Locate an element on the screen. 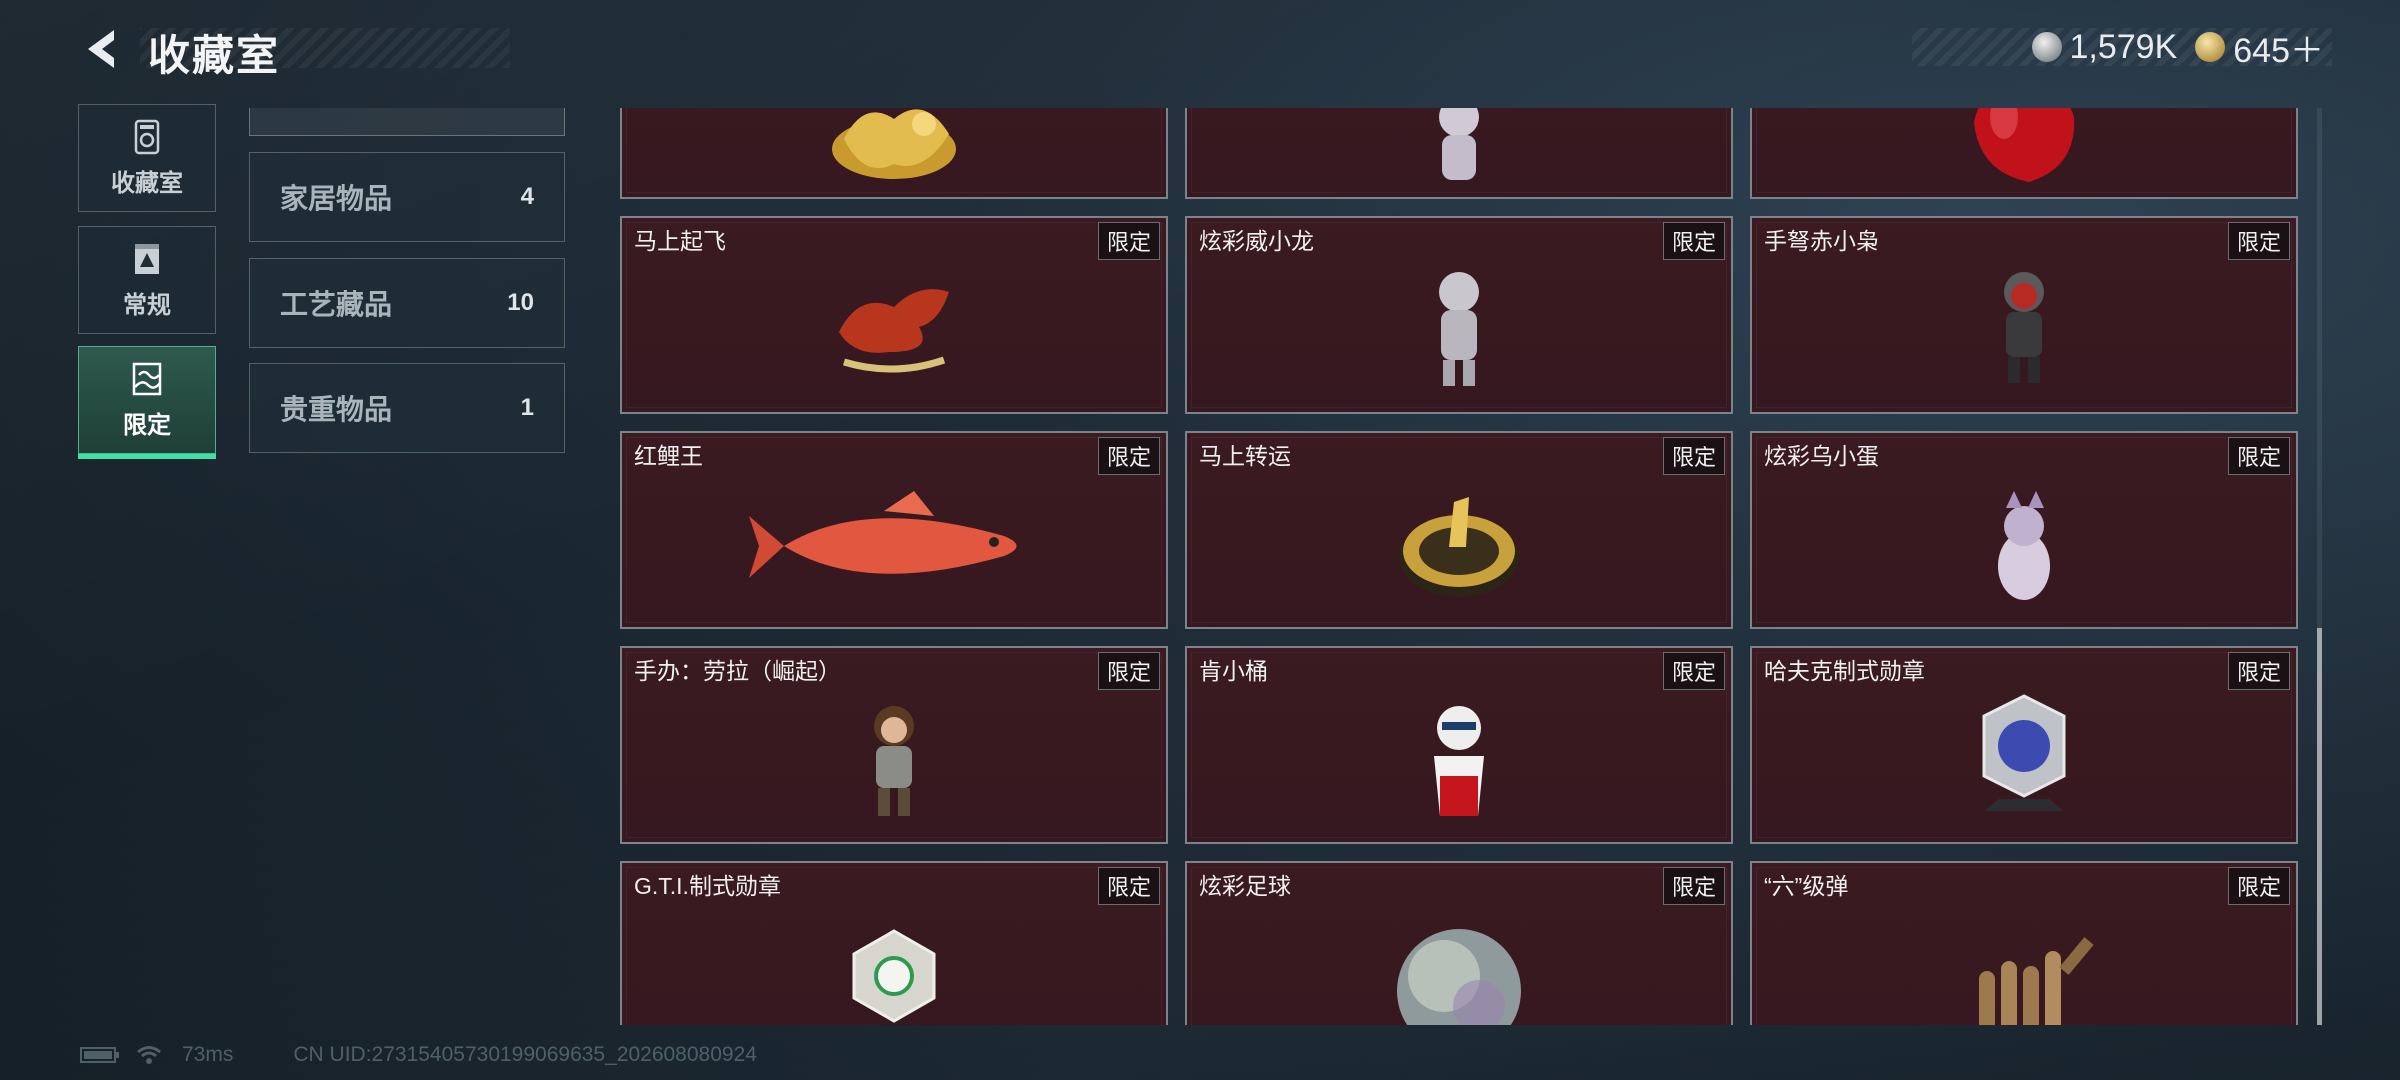  item-name: 手弩赤小枭 is located at coordinates (1821, 241).